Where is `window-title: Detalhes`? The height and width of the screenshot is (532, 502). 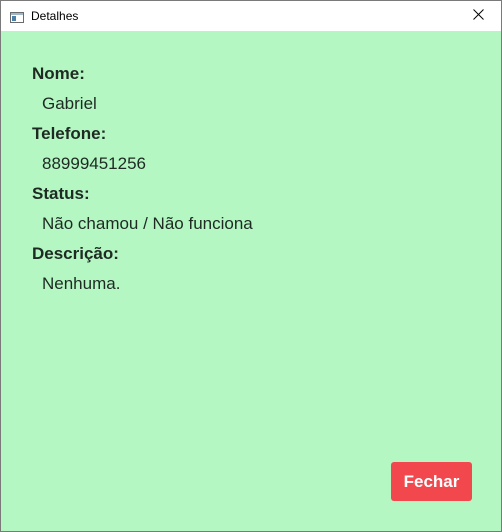
window-title: Detalhes is located at coordinates (55, 16).